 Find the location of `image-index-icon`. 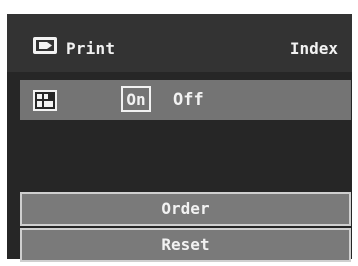

image-index-icon is located at coordinates (45, 100).